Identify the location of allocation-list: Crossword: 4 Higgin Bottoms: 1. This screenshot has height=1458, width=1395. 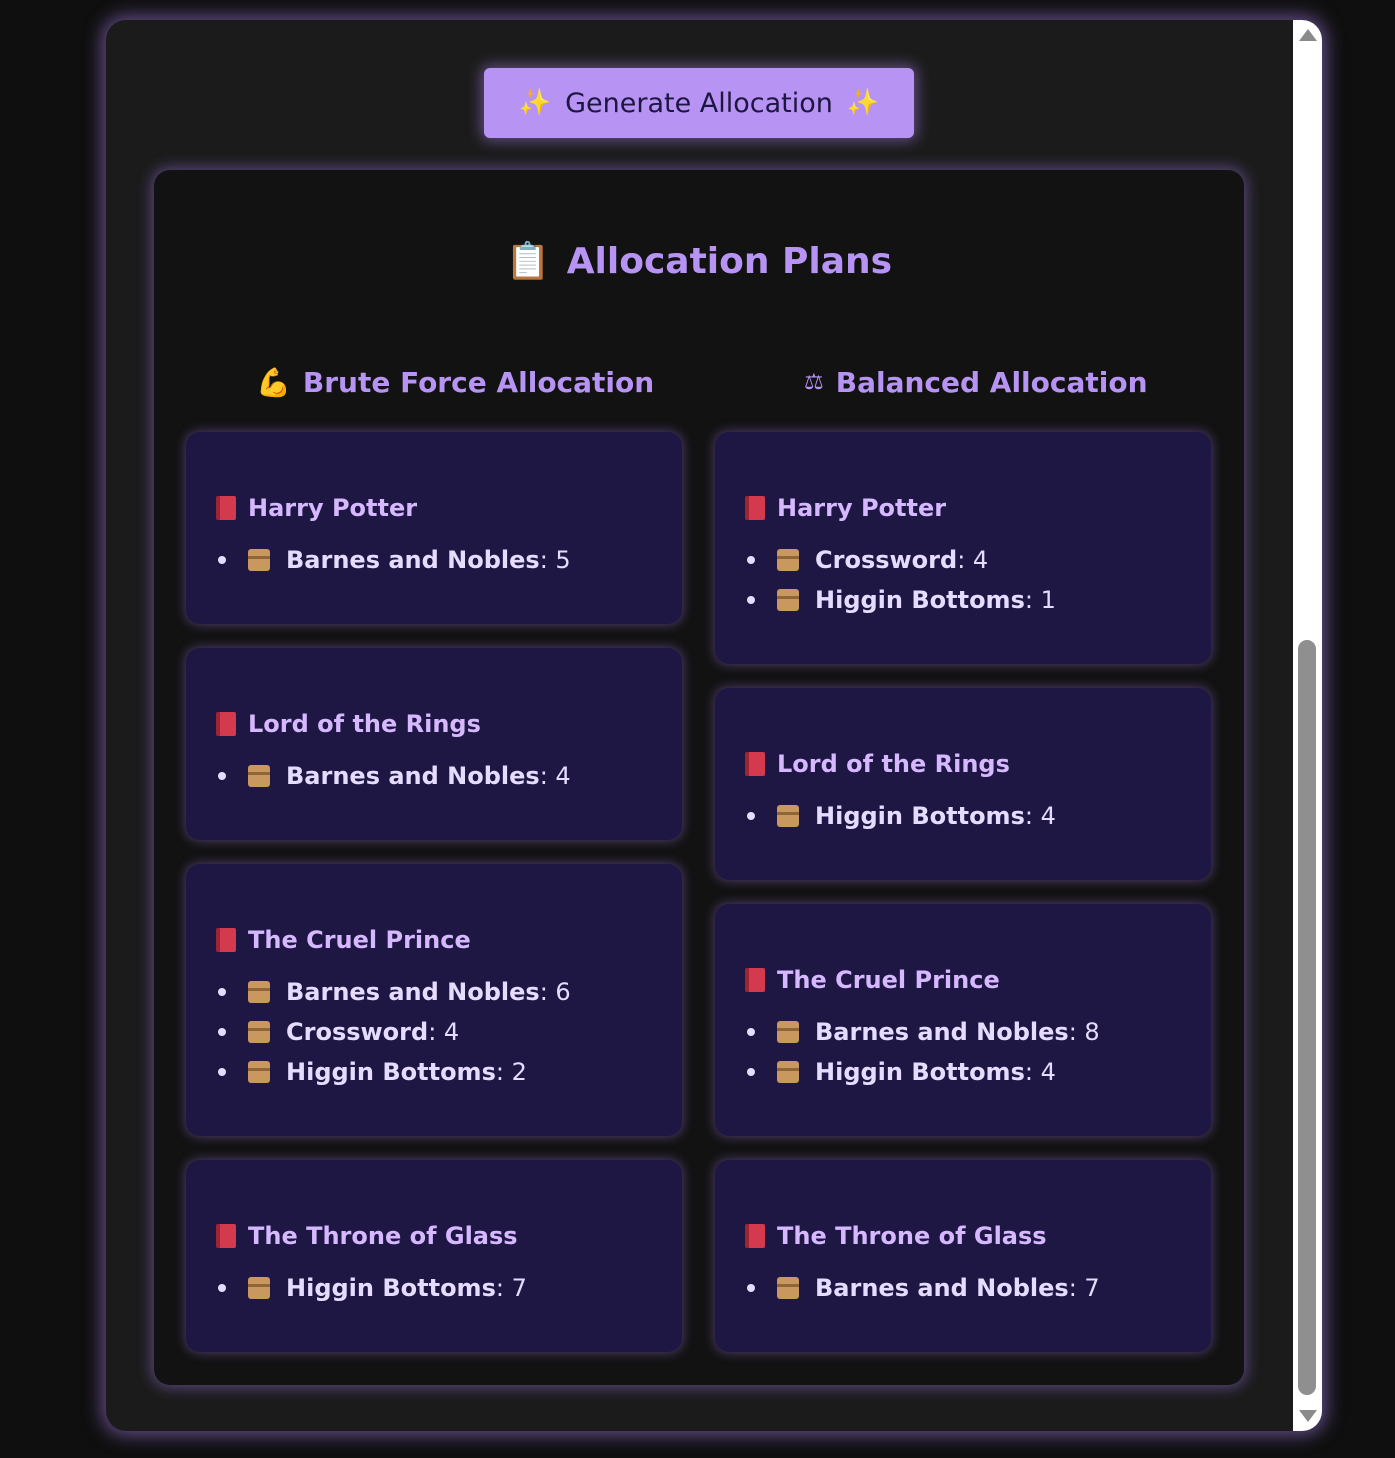
(978, 580).